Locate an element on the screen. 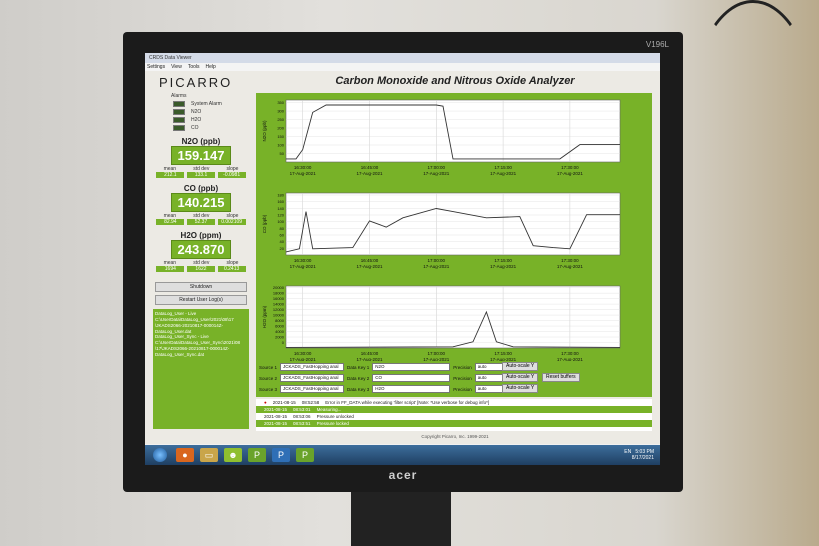 This screenshot has width=819, height=546. y-tick-label: 200 is located at coordinates (280, 128).